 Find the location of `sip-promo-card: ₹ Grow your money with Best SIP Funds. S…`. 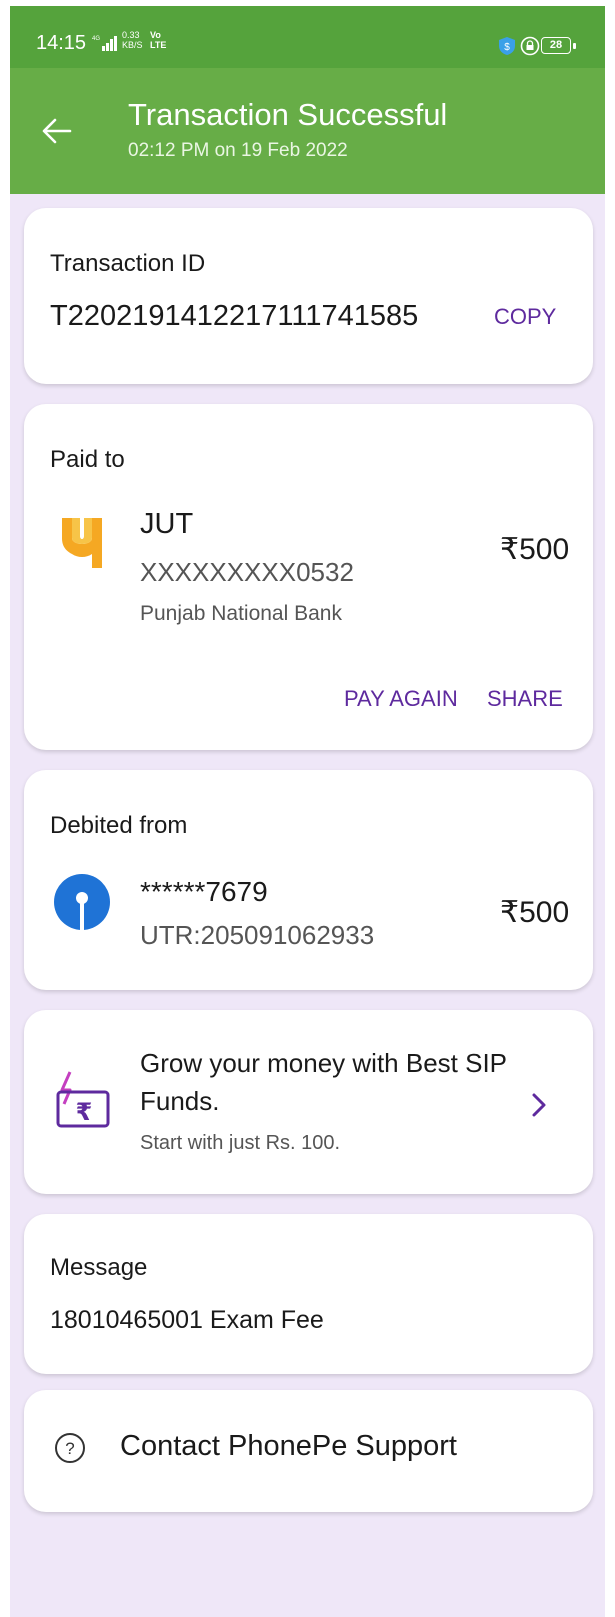

sip-promo-card: ₹ Grow your money with Best SIP Funds. S… is located at coordinates (308, 1102).